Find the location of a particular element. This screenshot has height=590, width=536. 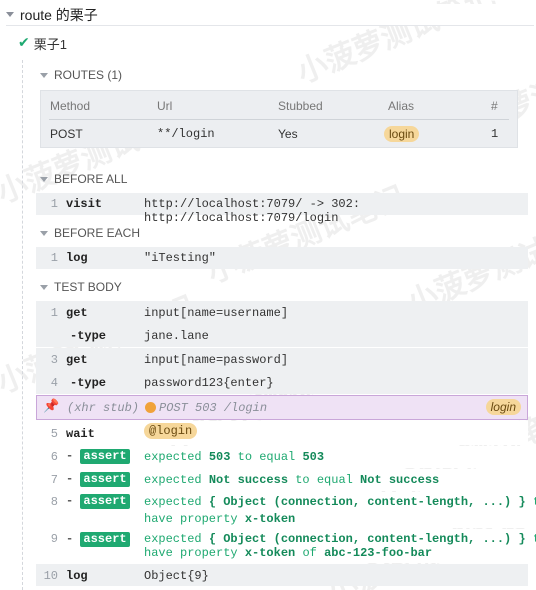

pending-dot-icon is located at coordinates (150, 407).